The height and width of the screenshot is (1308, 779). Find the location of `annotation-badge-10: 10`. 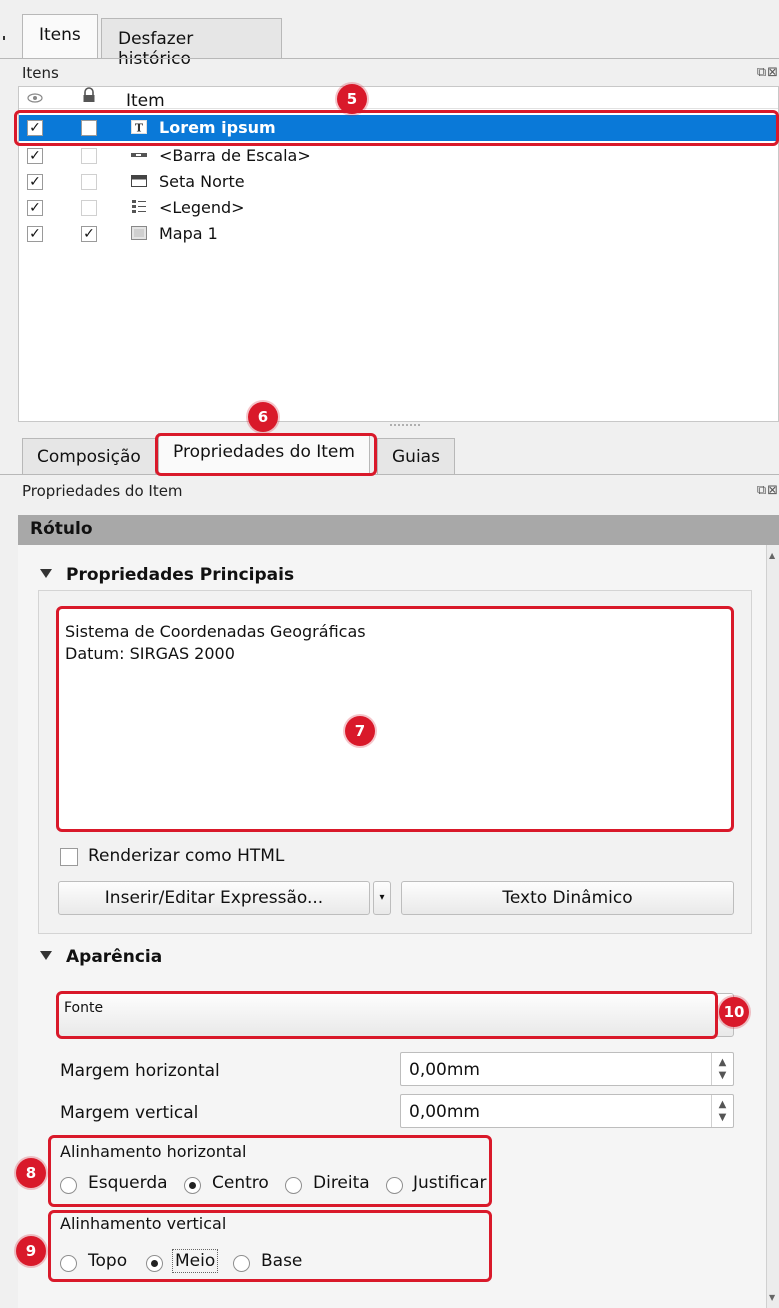

annotation-badge-10: 10 is located at coordinates (734, 1012).